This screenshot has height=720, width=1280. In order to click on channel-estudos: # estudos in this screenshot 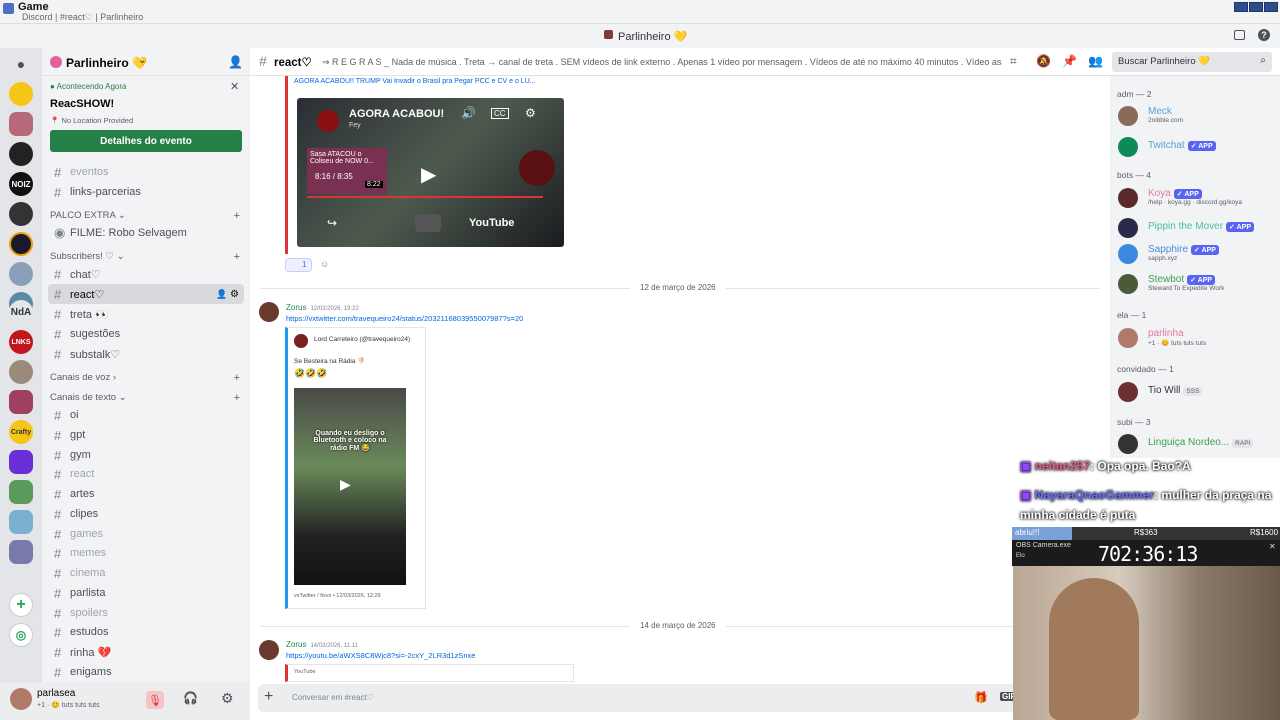, I will do `click(146, 632)`.